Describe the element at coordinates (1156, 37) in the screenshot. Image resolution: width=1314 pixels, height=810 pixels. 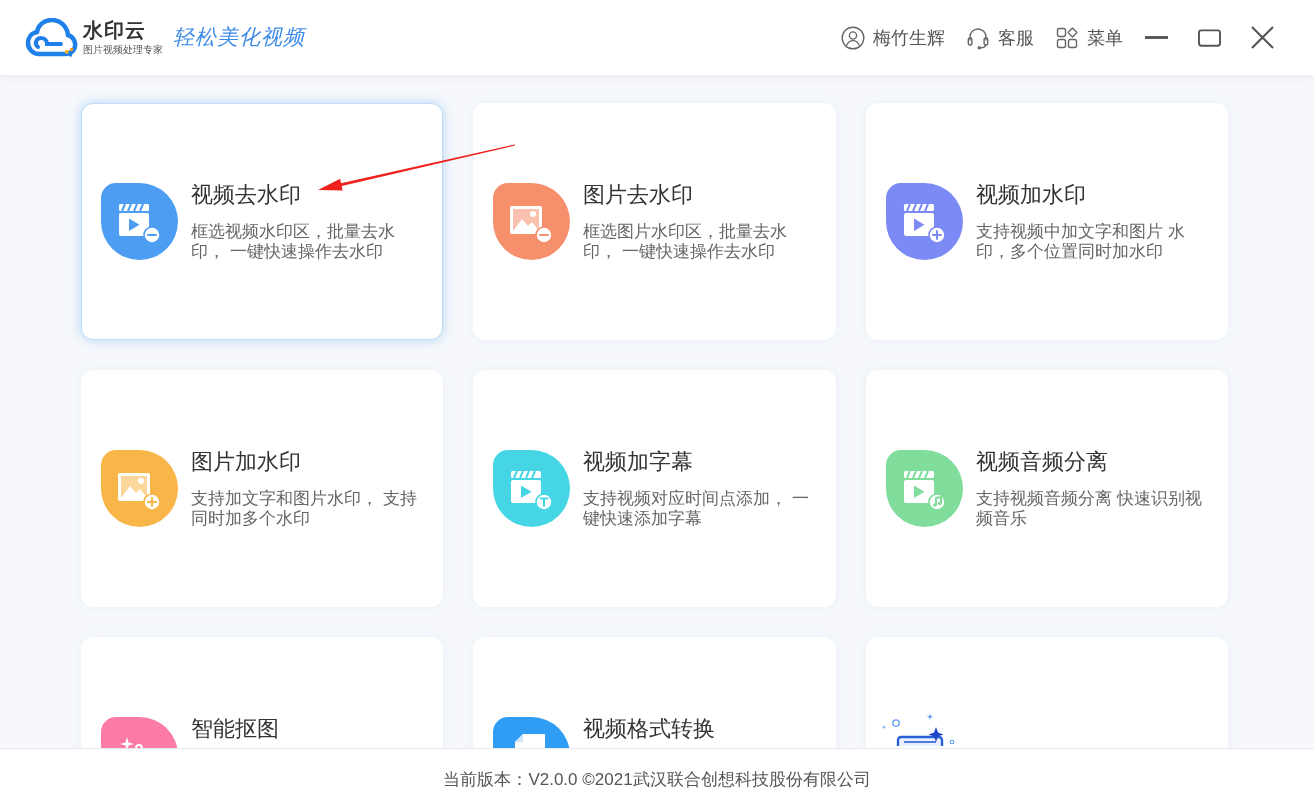
I see `minimize-icon` at that location.